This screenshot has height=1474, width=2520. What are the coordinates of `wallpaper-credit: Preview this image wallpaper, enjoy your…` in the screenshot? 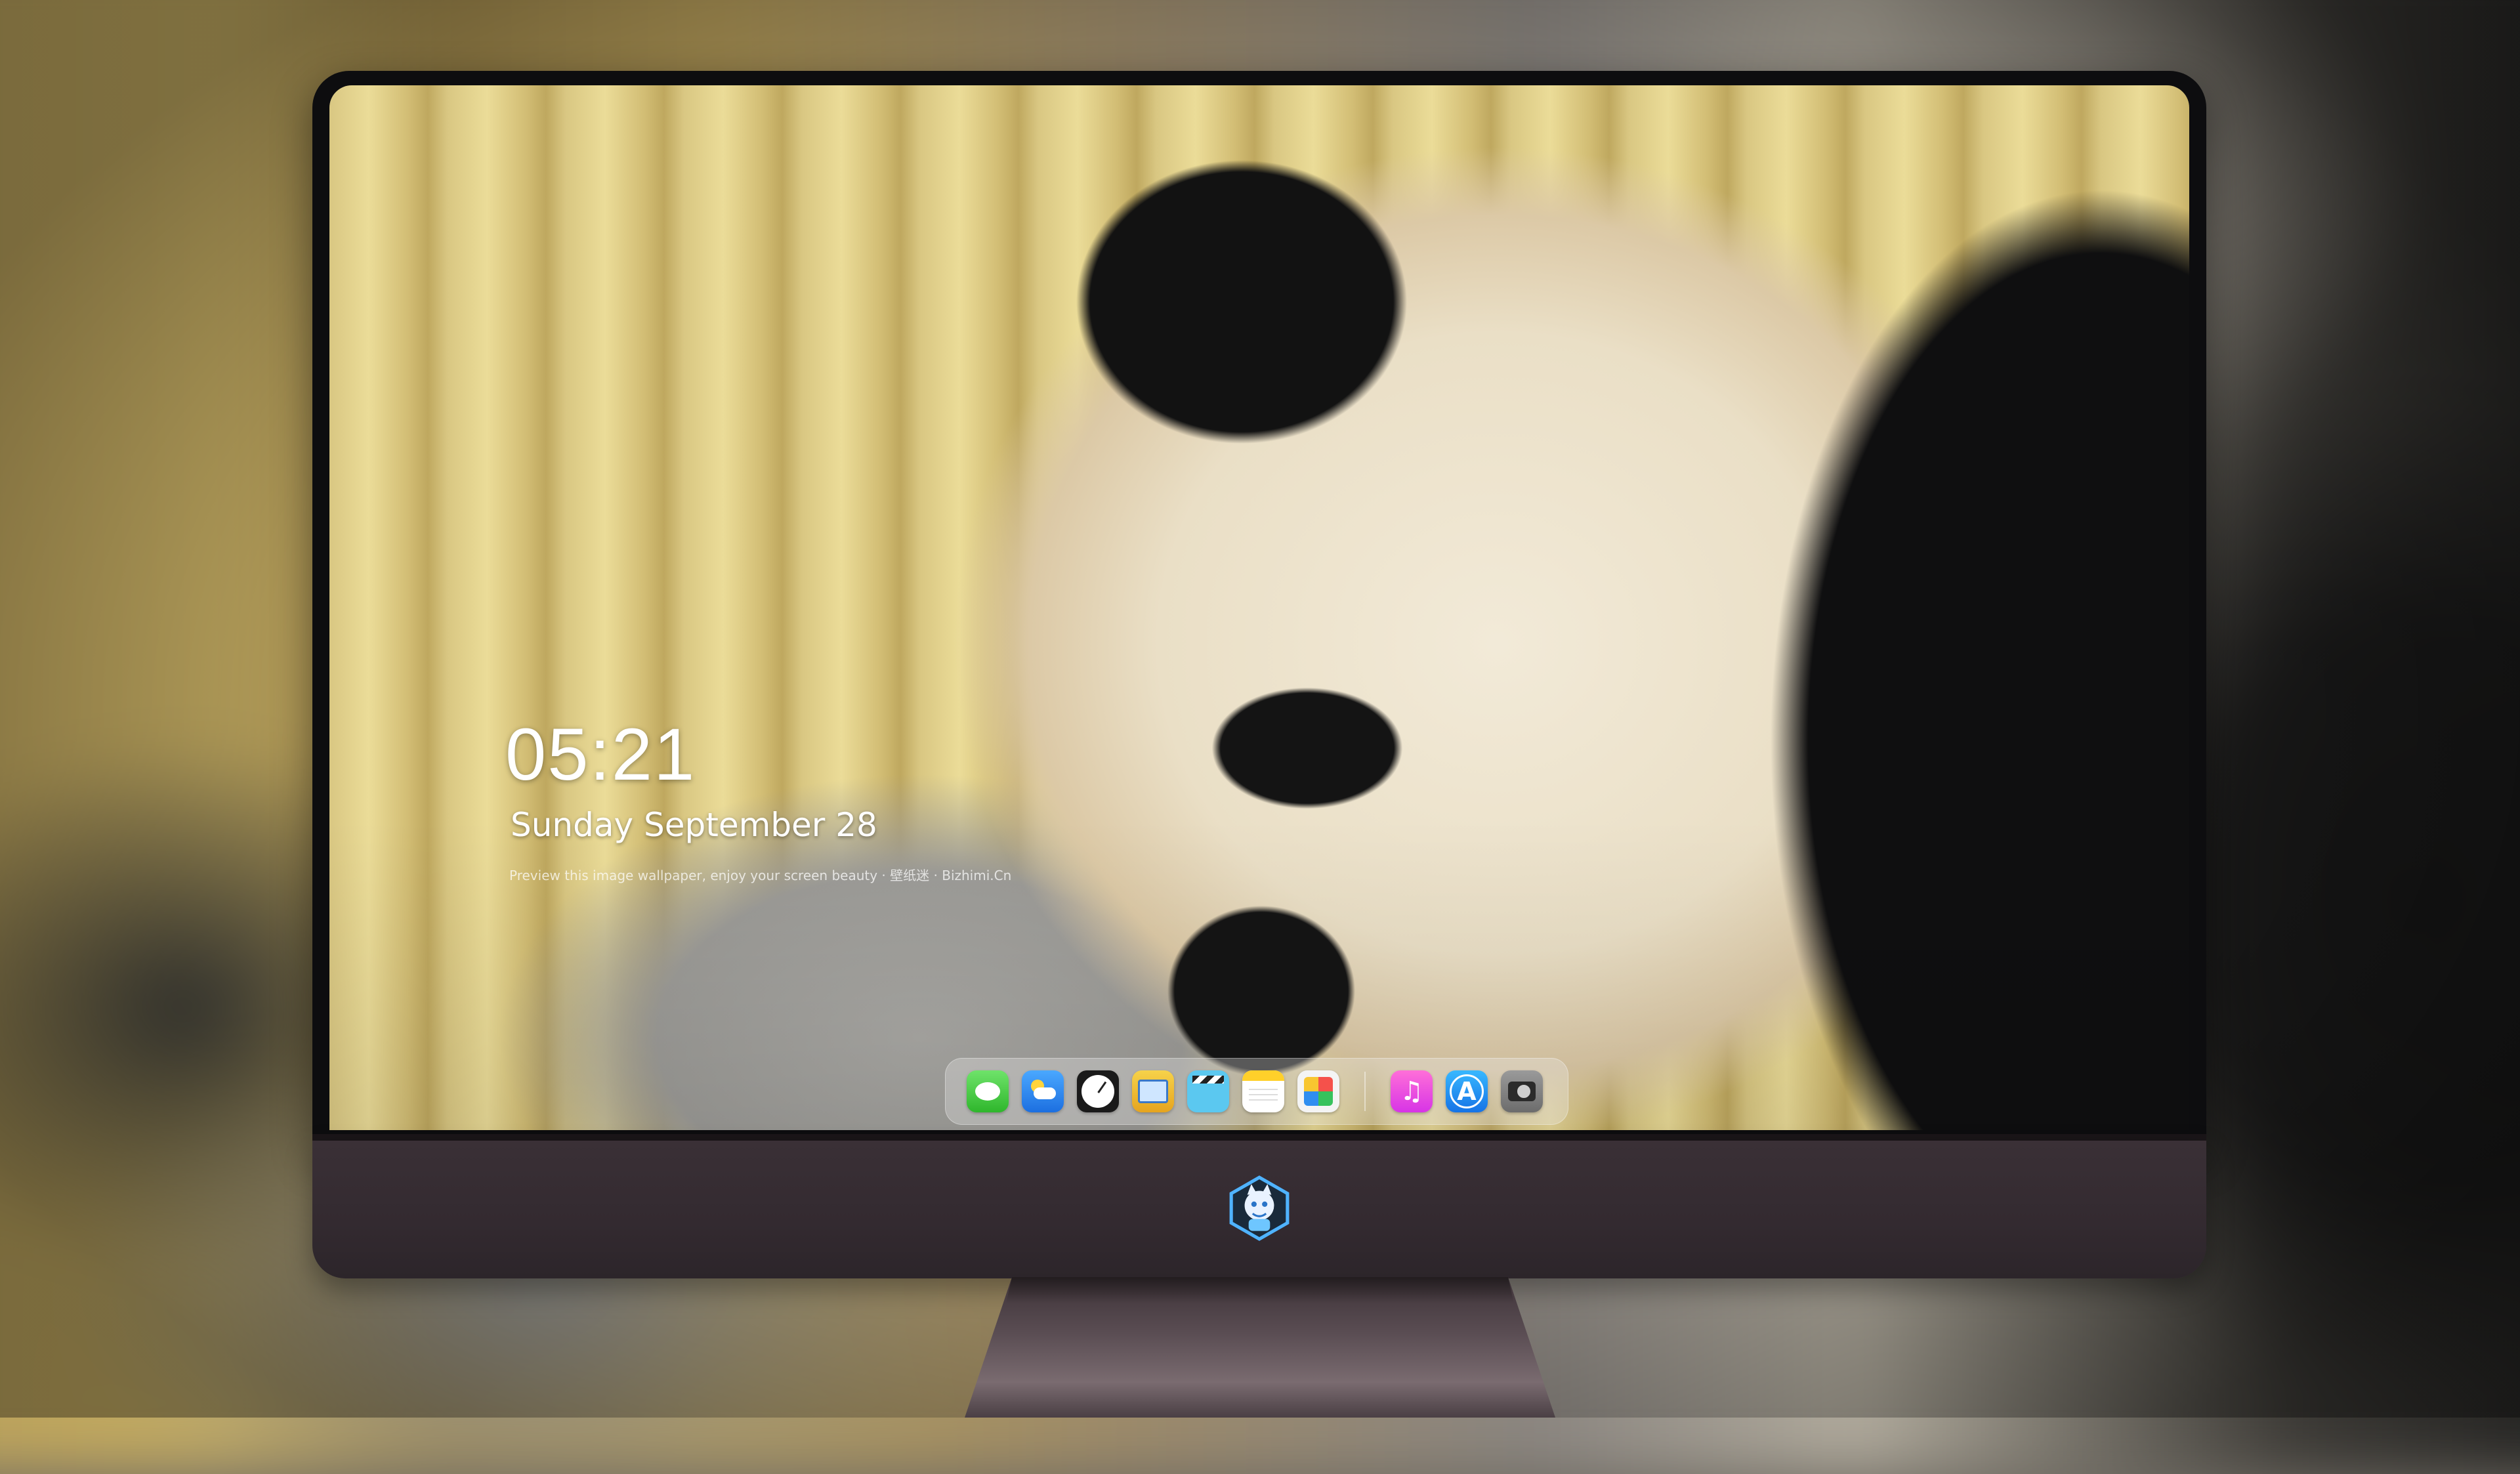 It's located at (760, 875).